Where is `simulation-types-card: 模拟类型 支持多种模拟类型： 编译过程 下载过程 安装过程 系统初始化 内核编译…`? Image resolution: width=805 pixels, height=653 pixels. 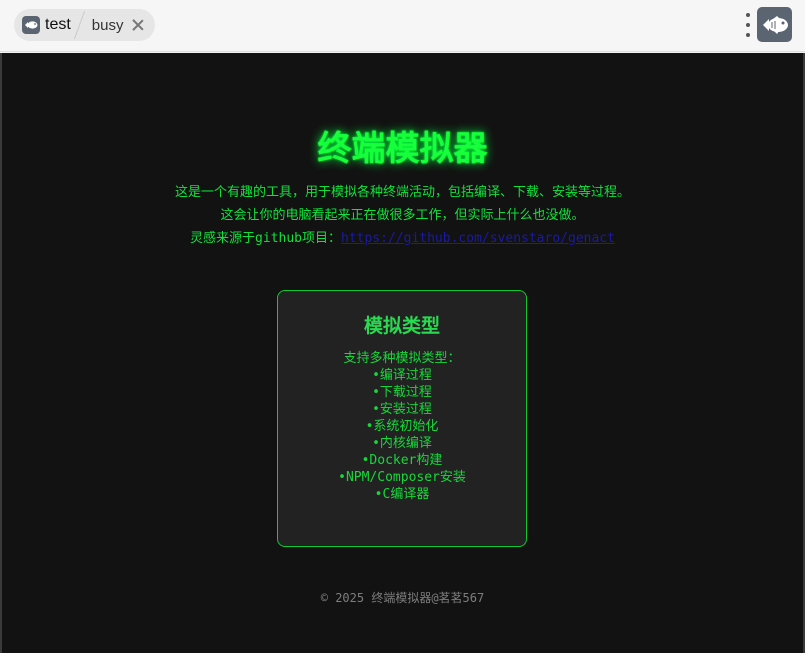 simulation-types-card: 模拟类型 支持多种模拟类型： 编译过程 下载过程 安装过程 系统初始化 内核编译… is located at coordinates (402, 418).